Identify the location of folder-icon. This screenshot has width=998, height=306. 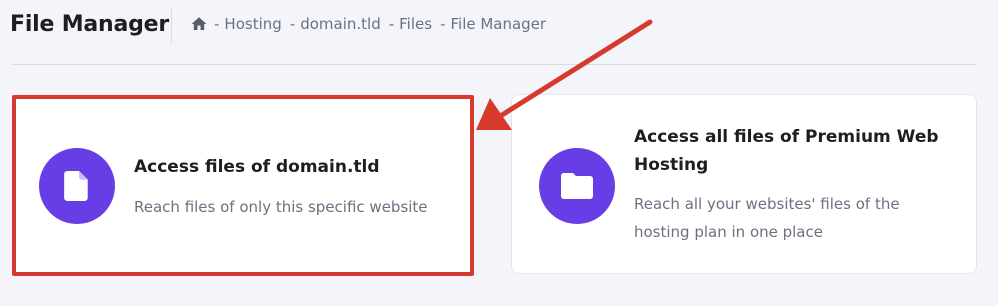
(577, 186).